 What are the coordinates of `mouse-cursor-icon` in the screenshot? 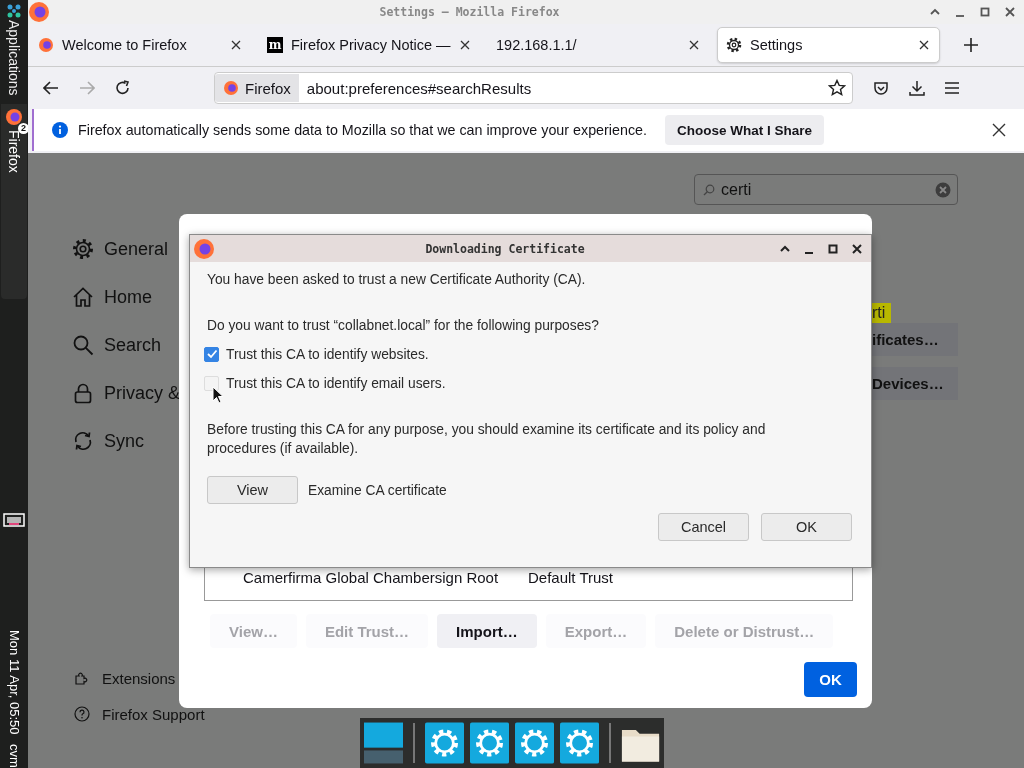 It's located at (218, 395).